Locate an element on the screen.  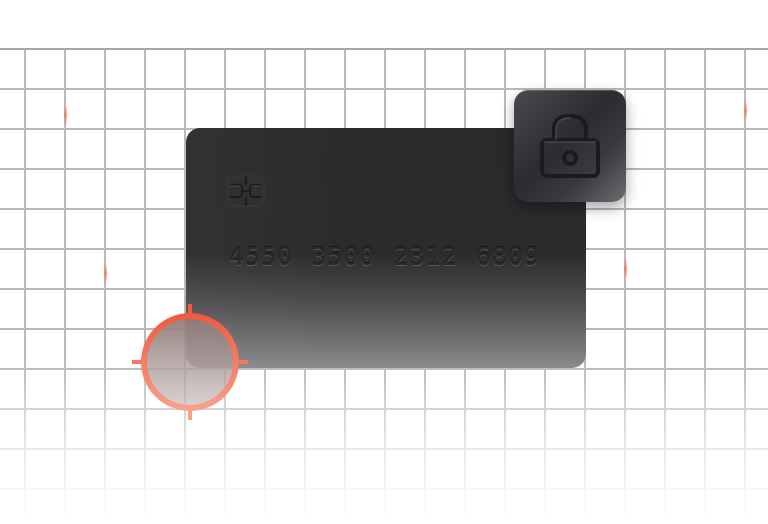
card-number: 4550 3500 2312 6809 is located at coordinates (384, 256).